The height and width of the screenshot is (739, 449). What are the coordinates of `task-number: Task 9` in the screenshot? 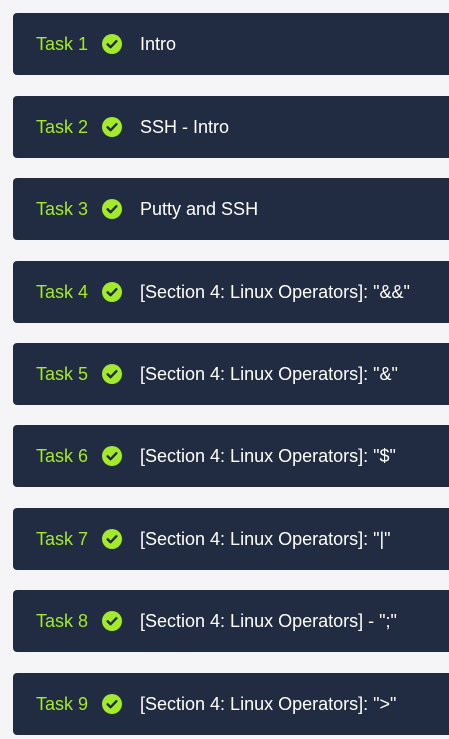 It's located at (62, 703).